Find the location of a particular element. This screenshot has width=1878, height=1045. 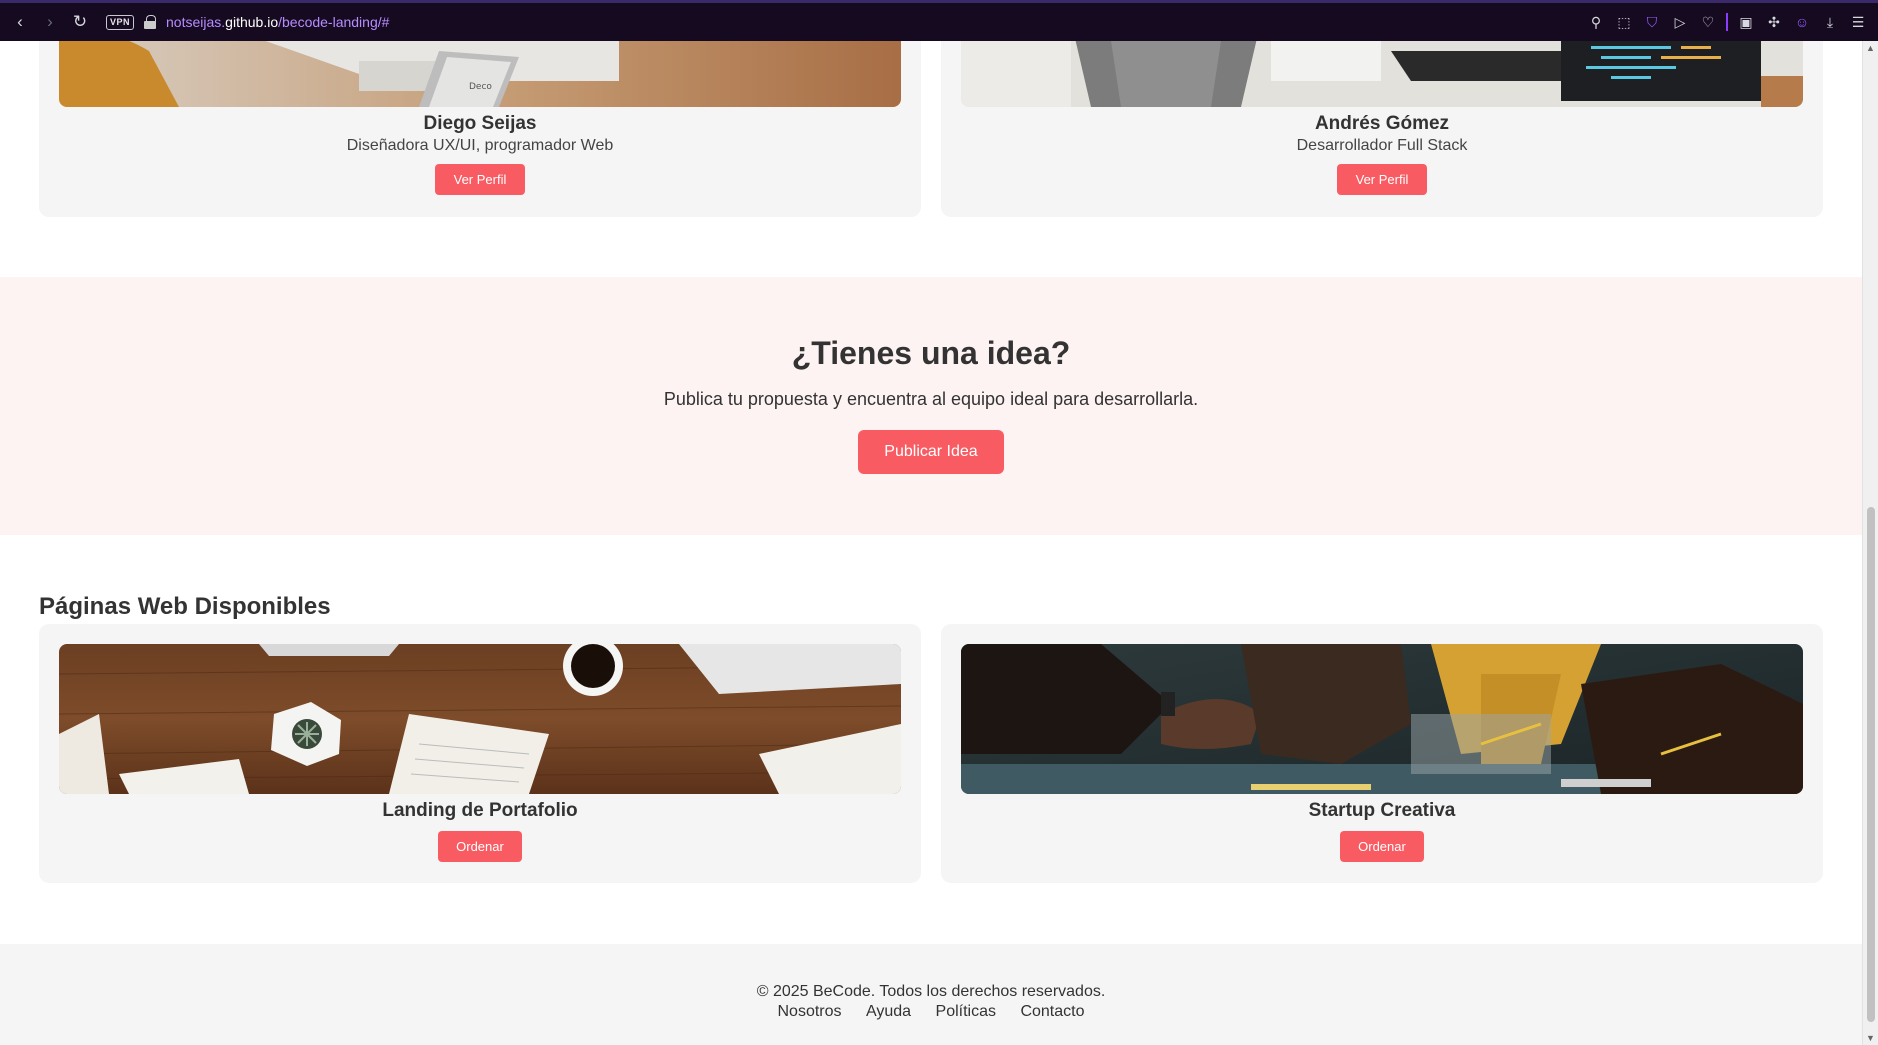

footer-links: Nosotros Ayuda Políticas Contacto is located at coordinates (931, 1012).